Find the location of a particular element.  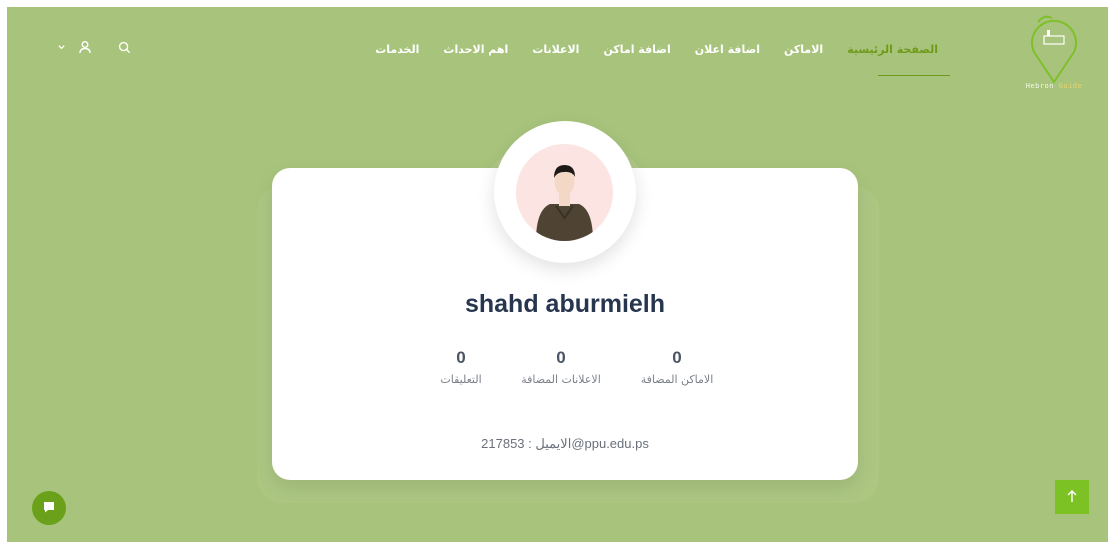

arrow-up-icon is located at coordinates (1072, 497).